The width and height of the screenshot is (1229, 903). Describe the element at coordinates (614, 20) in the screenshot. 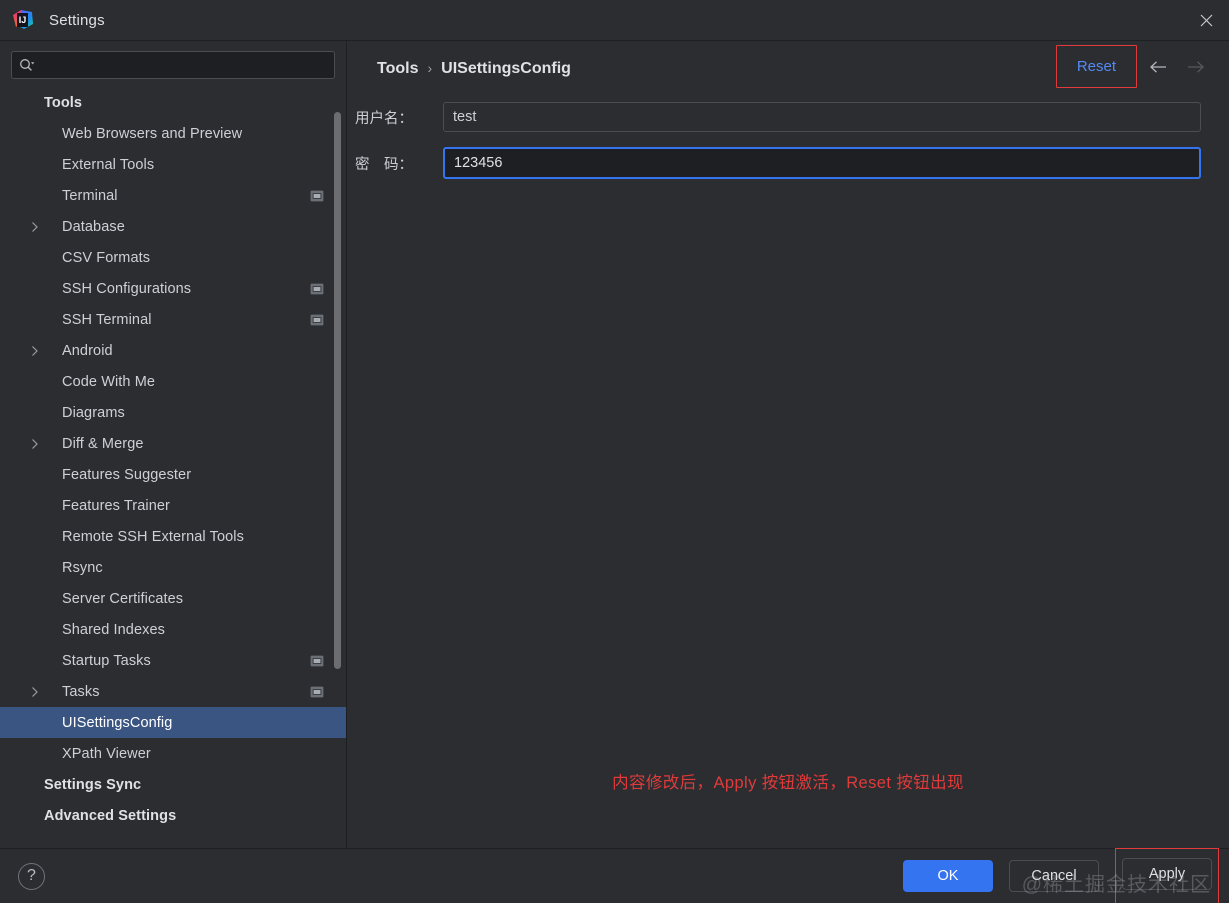

I see `title-bar: IJ Settings` at that location.